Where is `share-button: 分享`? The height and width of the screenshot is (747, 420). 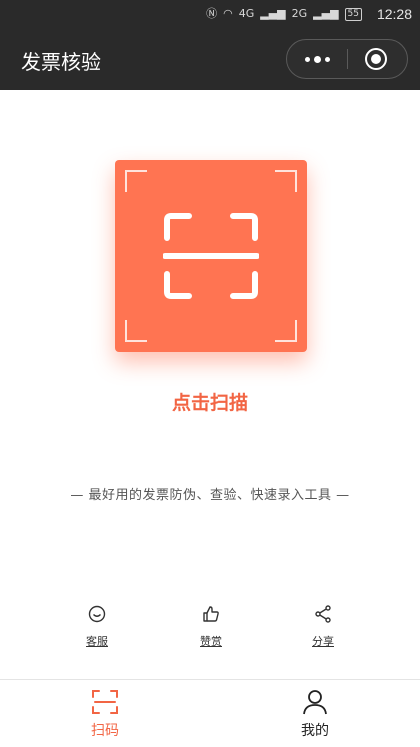
share-button: 分享 is located at coordinates (323, 626).